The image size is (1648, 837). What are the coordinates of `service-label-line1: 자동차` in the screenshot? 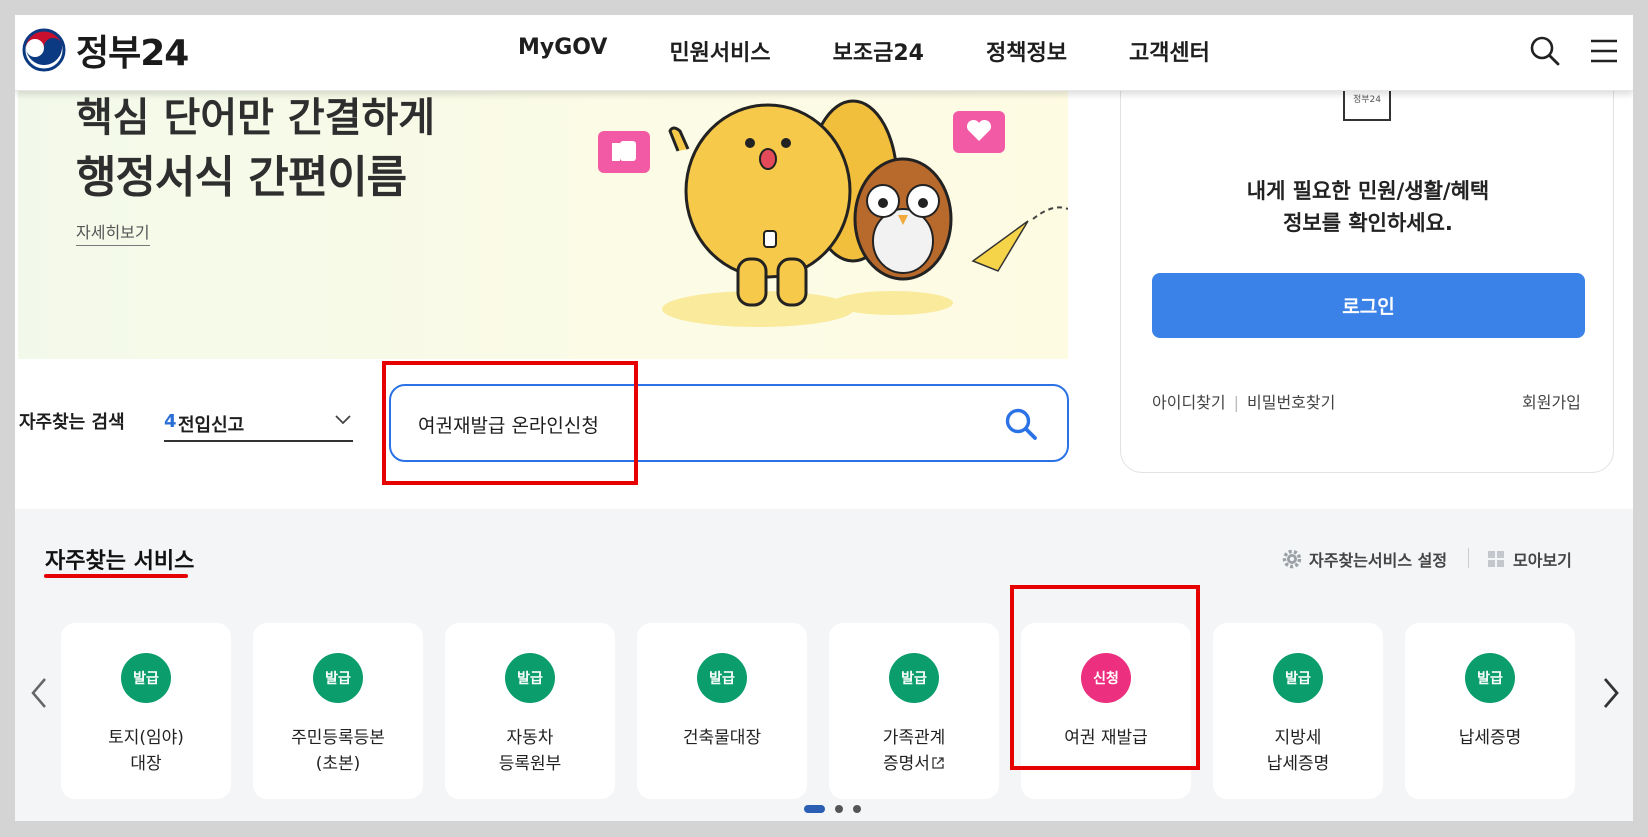 It's located at (530, 738).